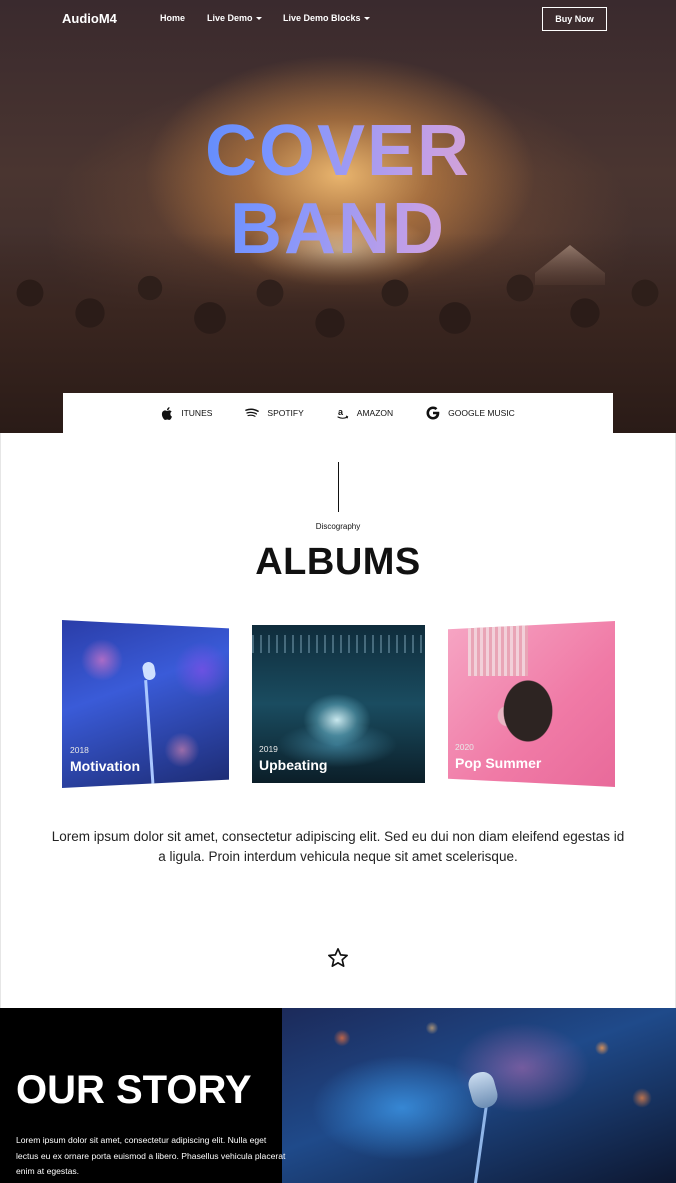 This screenshot has height=1183, width=676. I want to click on nav-live-demo-label: Live Demo, so click(230, 18).